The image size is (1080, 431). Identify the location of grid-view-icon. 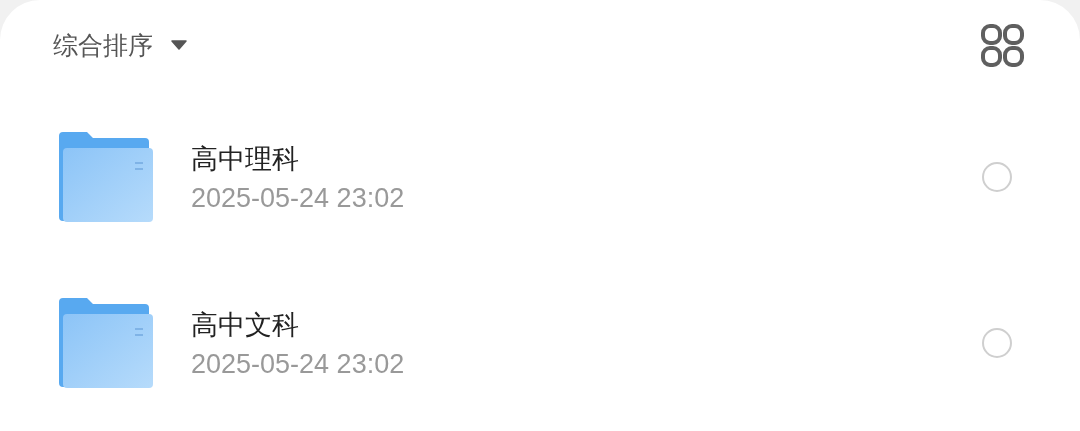
(1002, 45).